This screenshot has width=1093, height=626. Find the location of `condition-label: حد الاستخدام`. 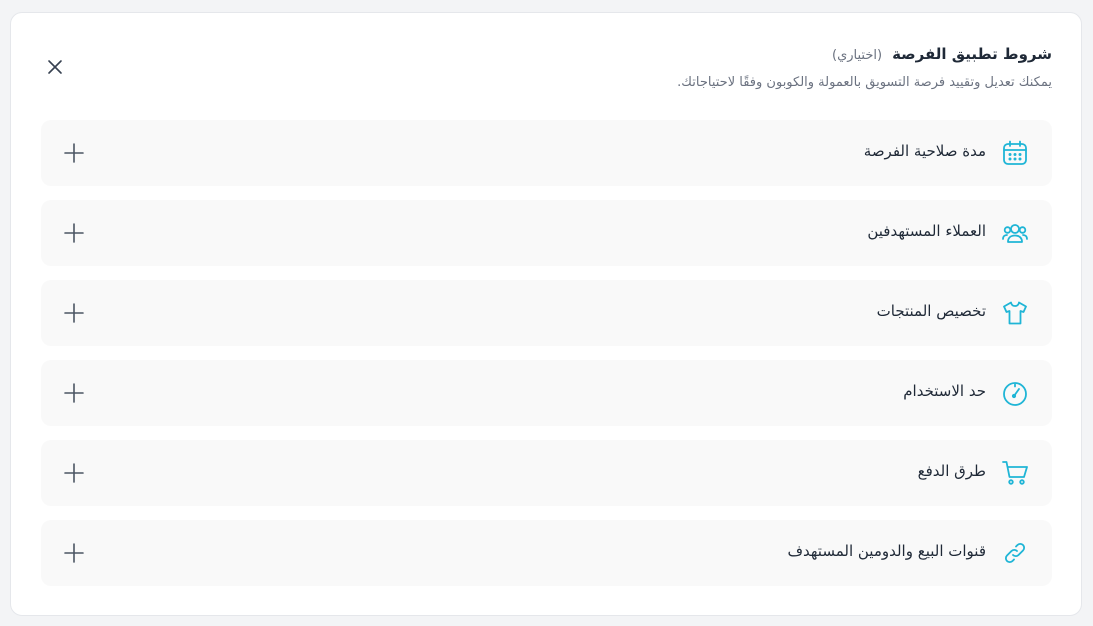

condition-label: حد الاستخدام is located at coordinates (944, 391).